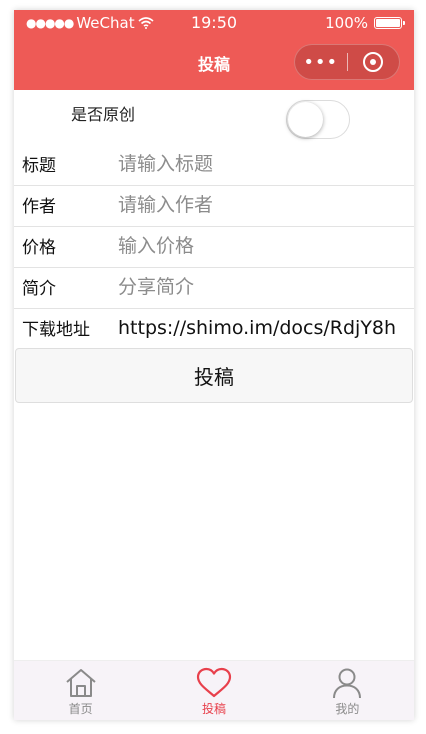 This screenshot has width=426, height=734. What do you see at coordinates (263, 164) in the screenshot?
I see `title-input` at bounding box center [263, 164].